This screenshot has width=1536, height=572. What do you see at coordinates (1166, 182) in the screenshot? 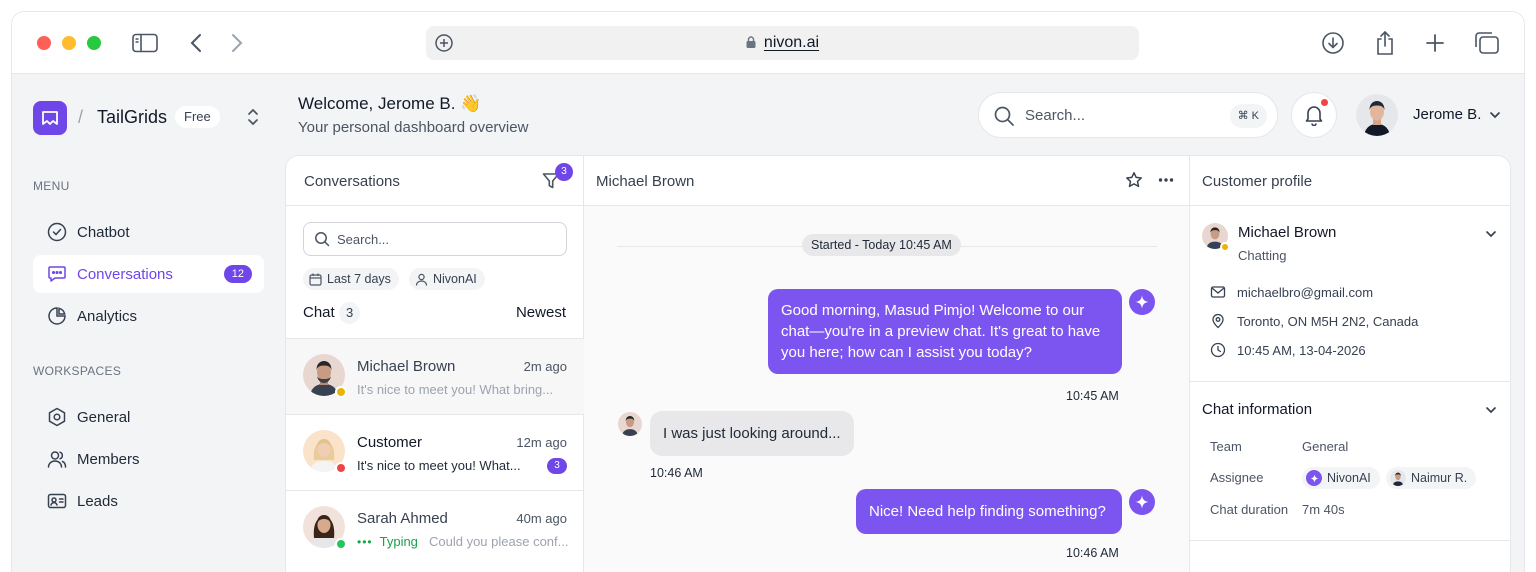
I see `more-options-icon` at bounding box center [1166, 182].